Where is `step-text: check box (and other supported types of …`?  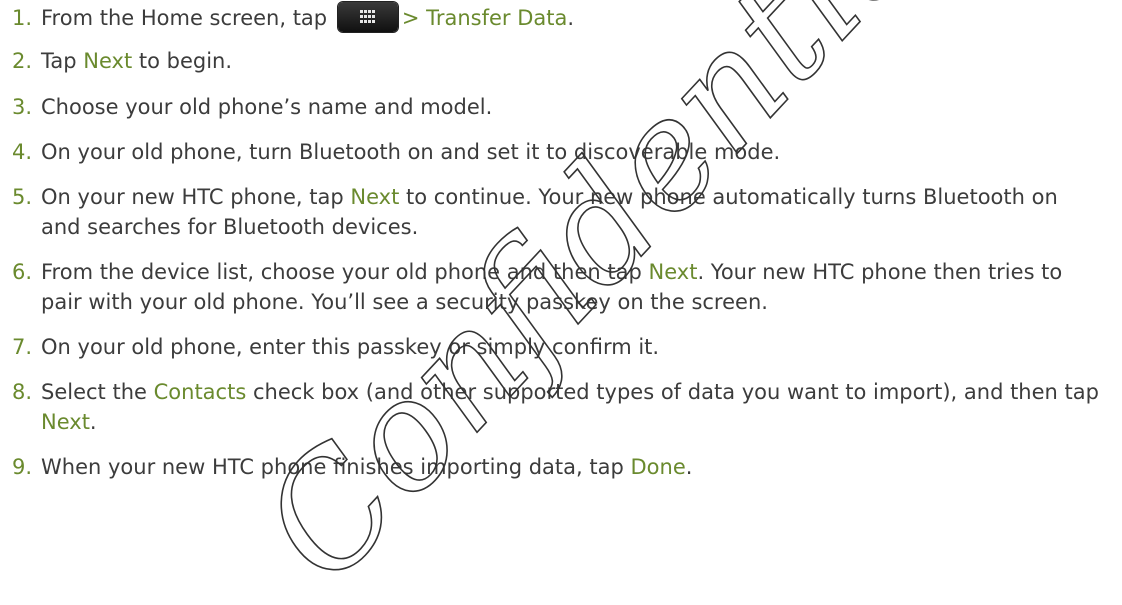 step-text: check box (and other supported types of … is located at coordinates (675, 392).